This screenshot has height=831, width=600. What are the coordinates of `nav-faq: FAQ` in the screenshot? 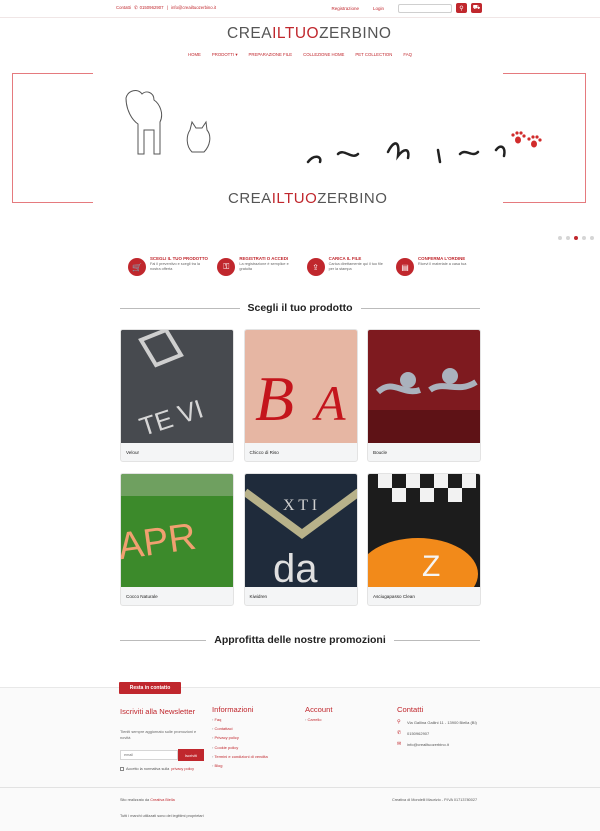 It's located at (407, 55).